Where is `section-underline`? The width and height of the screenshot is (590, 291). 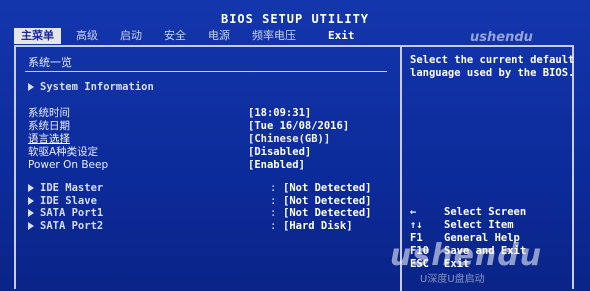
section-underline is located at coordinates (206, 71).